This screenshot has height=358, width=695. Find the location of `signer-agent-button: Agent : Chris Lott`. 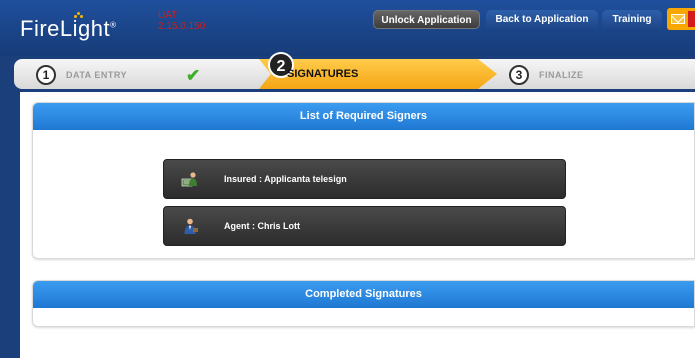

signer-agent-button: Agent : Chris Lott is located at coordinates (364, 226).